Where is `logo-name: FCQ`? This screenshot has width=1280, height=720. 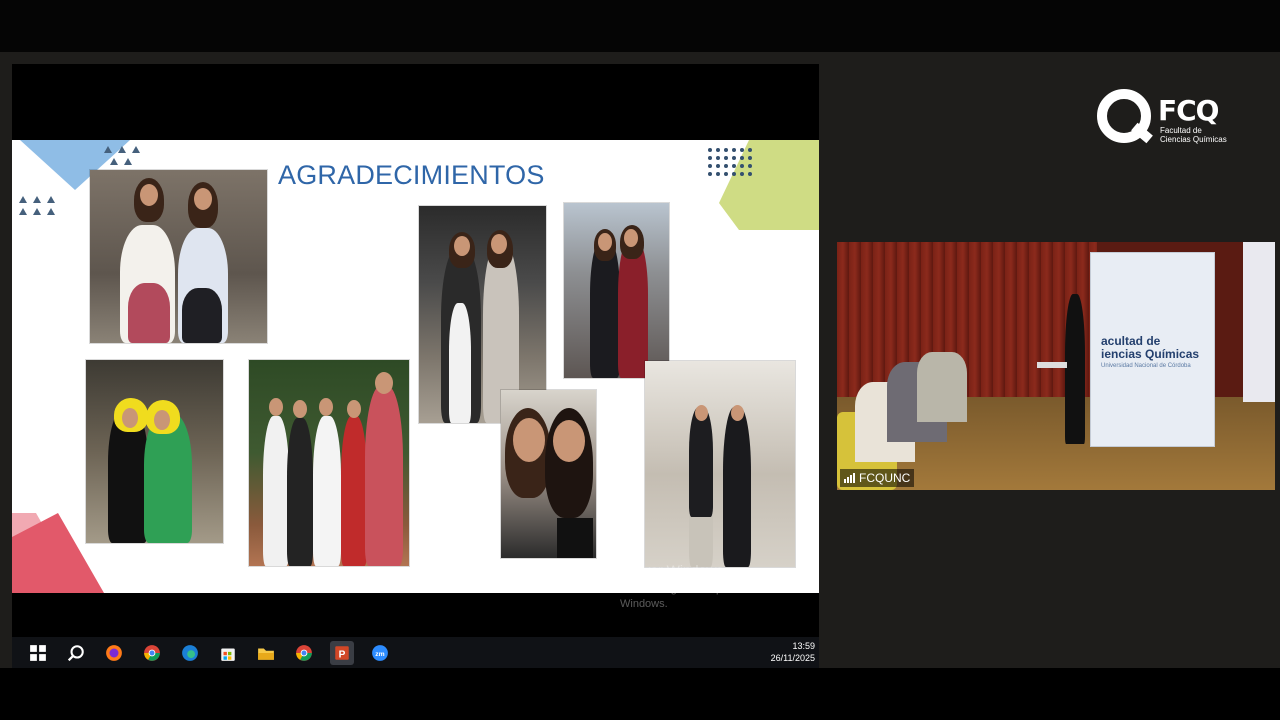
logo-name: FCQ is located at coordinates (1188, 110).